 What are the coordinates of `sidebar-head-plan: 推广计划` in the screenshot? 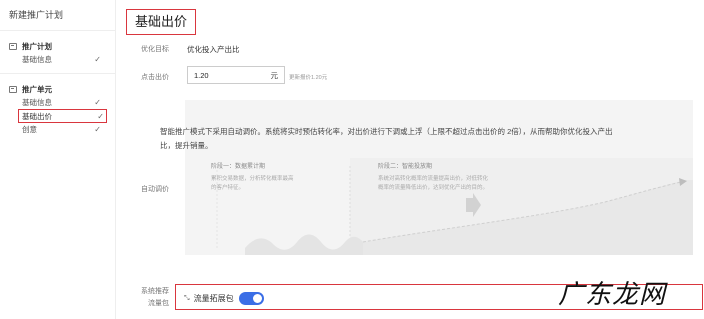 It's located at (57, 46).